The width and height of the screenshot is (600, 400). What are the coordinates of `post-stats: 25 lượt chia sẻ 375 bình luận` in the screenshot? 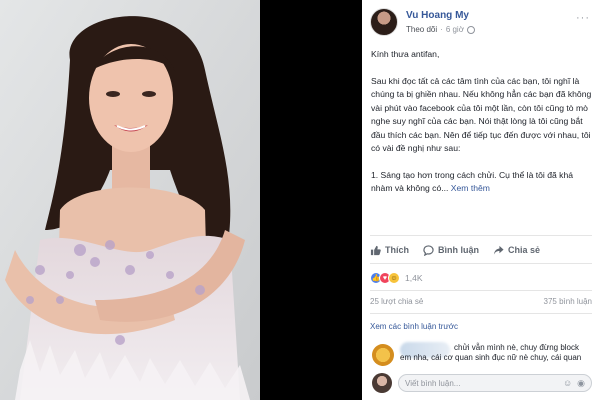 It's located at (481, 301).